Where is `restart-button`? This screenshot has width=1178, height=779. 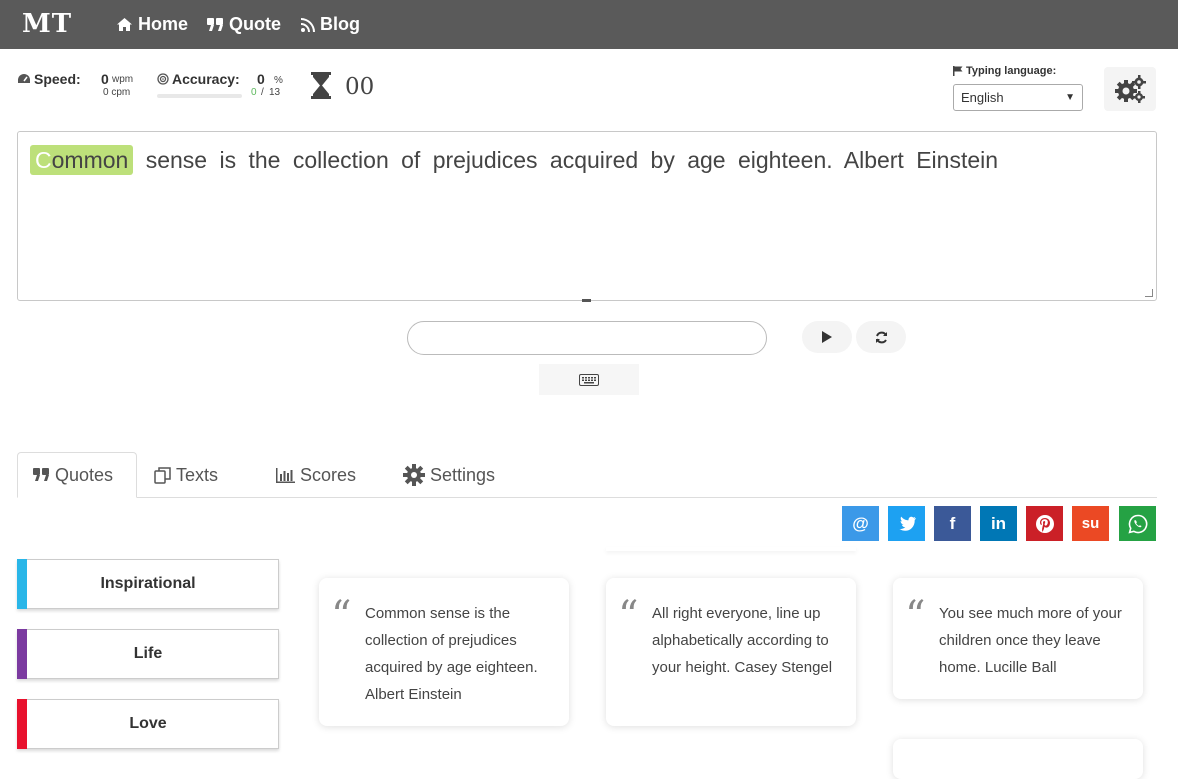
restart-button is located at coordinates (881, 337).